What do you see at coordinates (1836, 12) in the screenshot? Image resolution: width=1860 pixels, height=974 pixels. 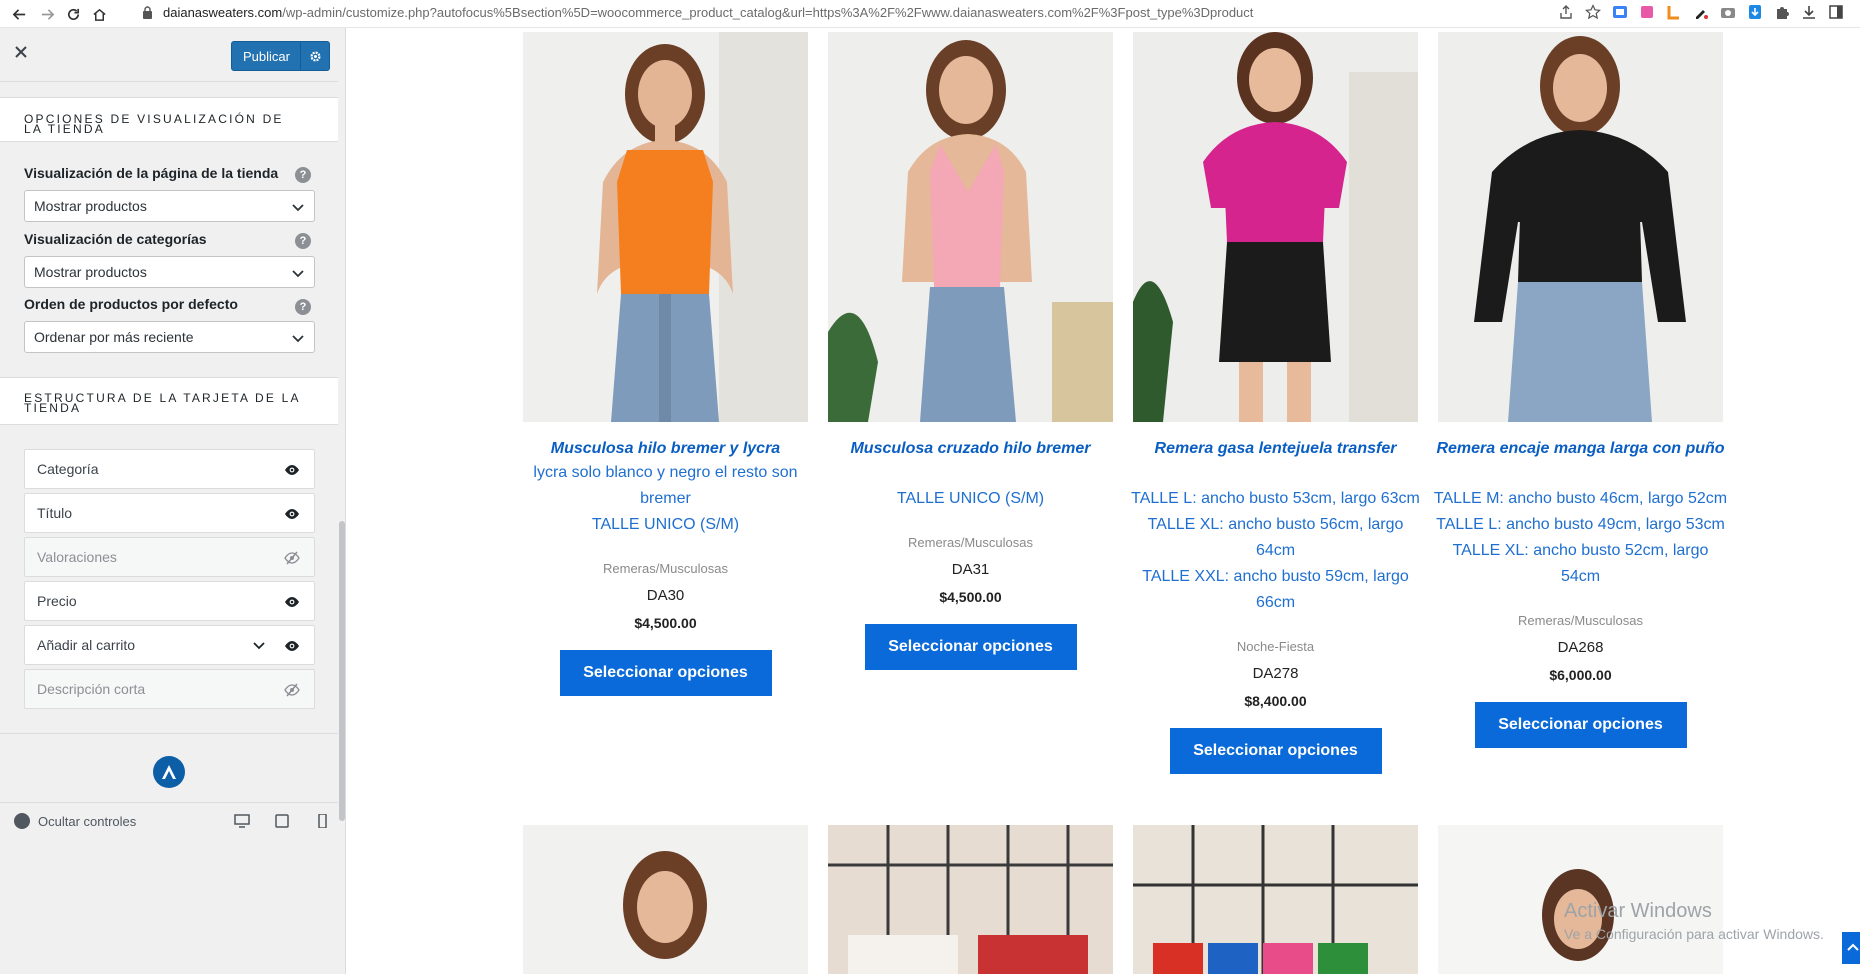 I see `side-panel-icon` at bounding box center [1836, 12].